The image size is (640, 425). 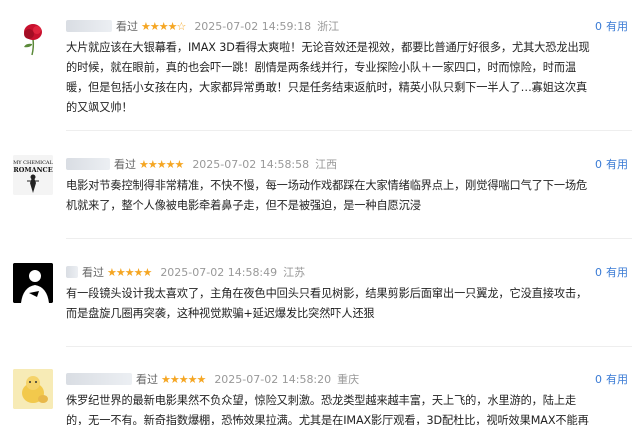 I want to click on red-rose-icon, so click(x=33, y=37).